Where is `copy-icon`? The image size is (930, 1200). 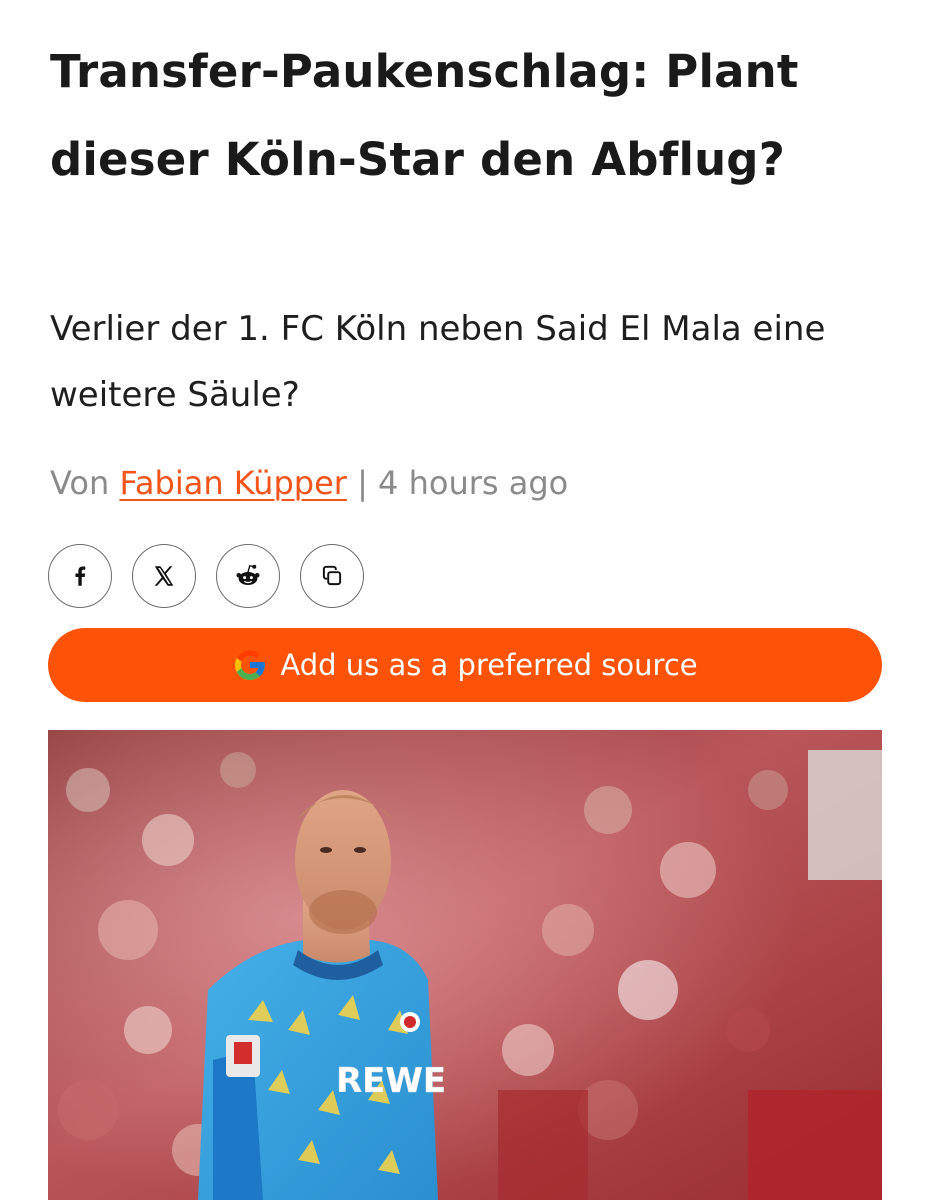 copy-icon is located at coordinates (332, 575).